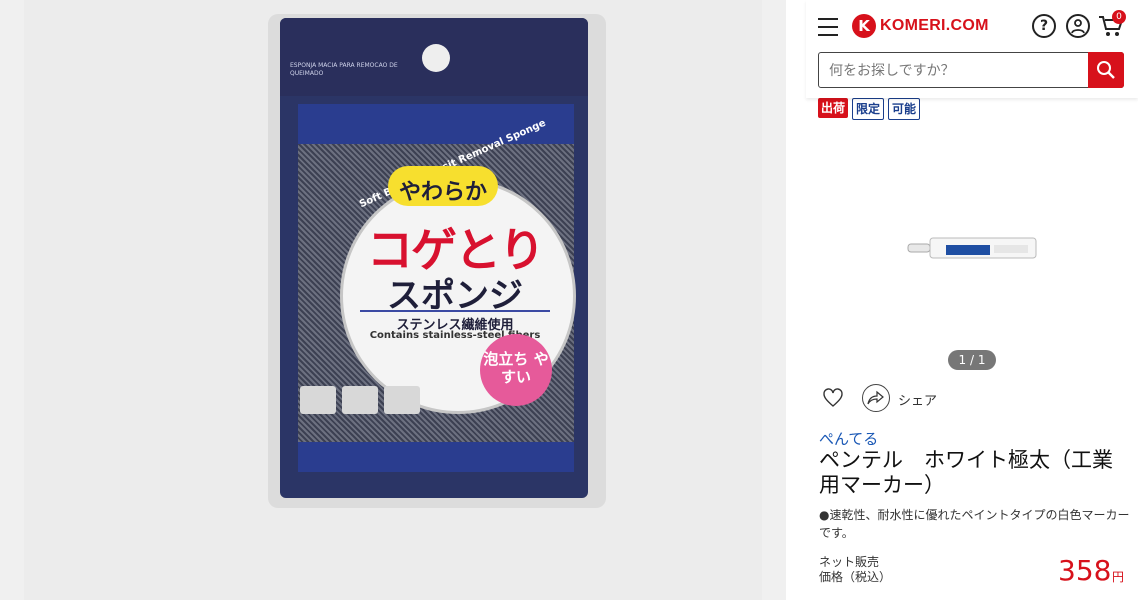  Describe the element at coordinates (516, 368) in the screenshot. I see `awadachi-text: 泡立ち やすい` at that location.